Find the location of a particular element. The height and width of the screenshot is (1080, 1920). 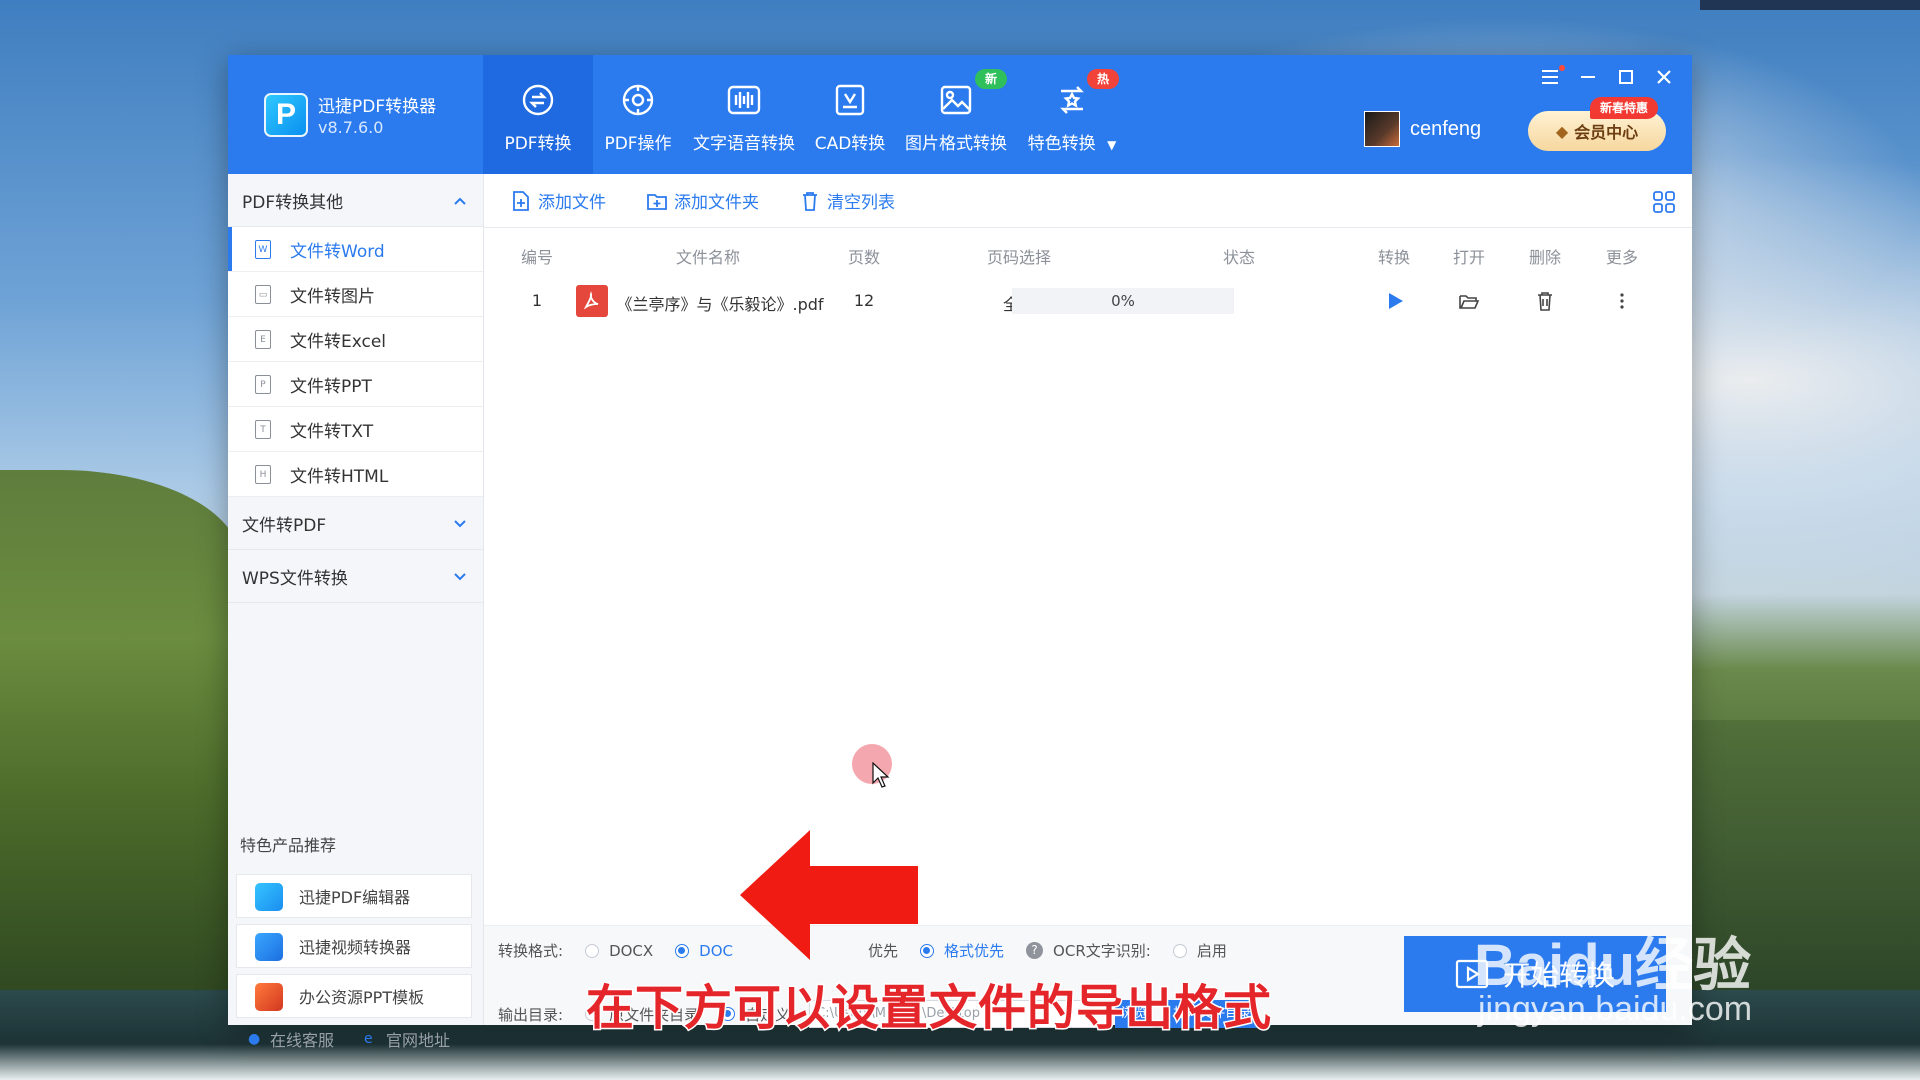

website-link: e 官网地址 is located at coordinates (407, 1039).